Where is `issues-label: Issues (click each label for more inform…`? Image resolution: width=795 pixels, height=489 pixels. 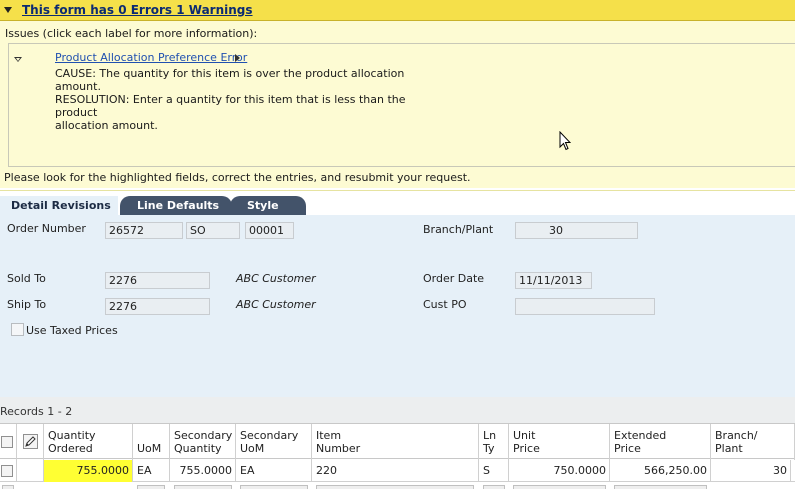 issues-label: Issues (click each label for more inform… is located at coordinates (131, 33).